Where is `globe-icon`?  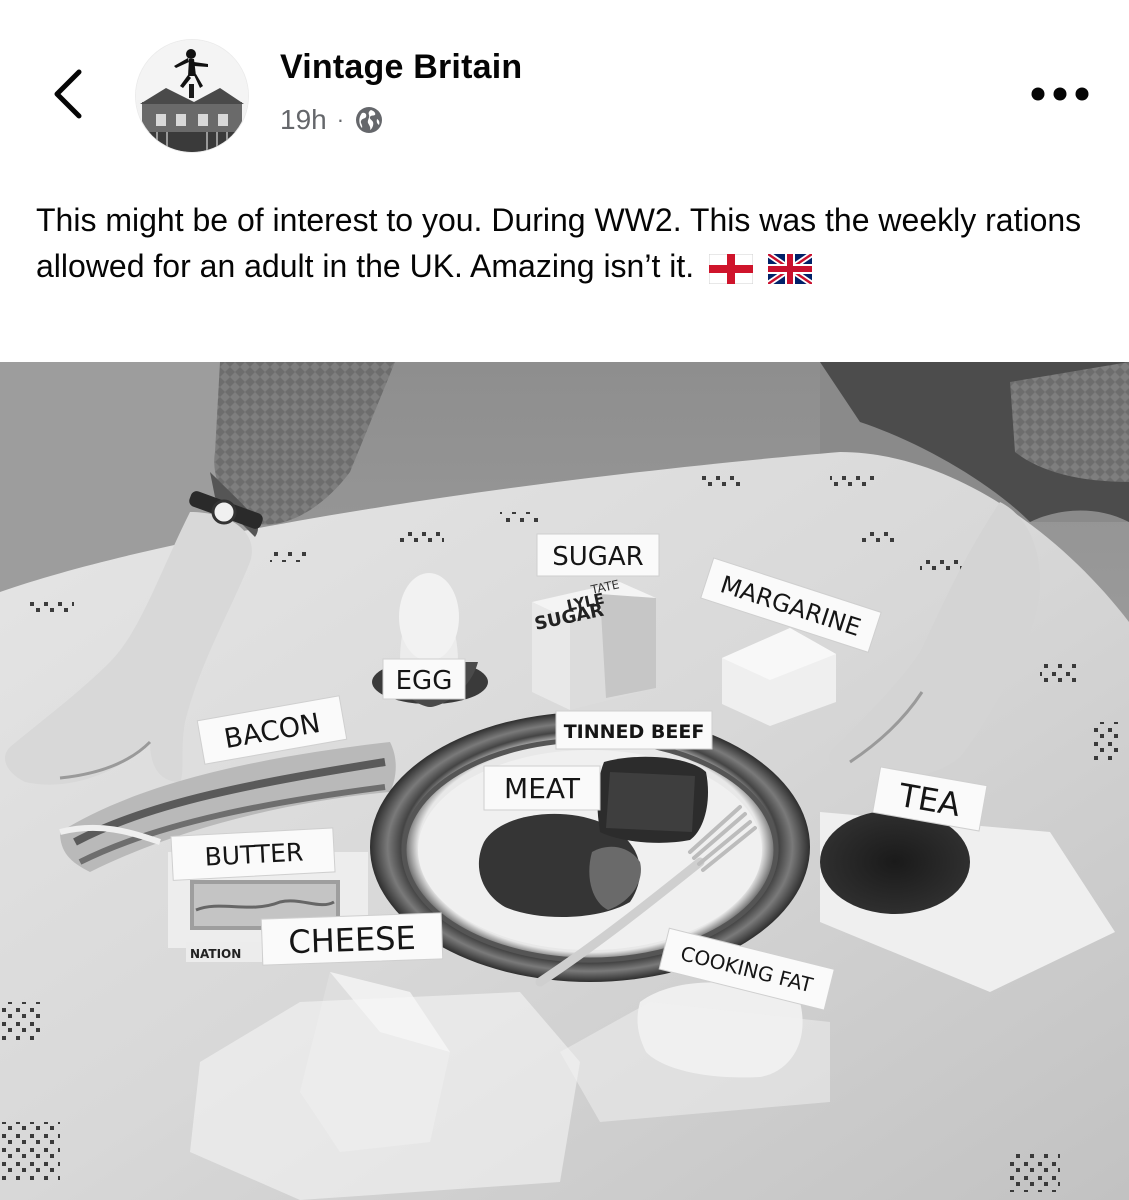
globe-icon is located at coordinates (369, 120).